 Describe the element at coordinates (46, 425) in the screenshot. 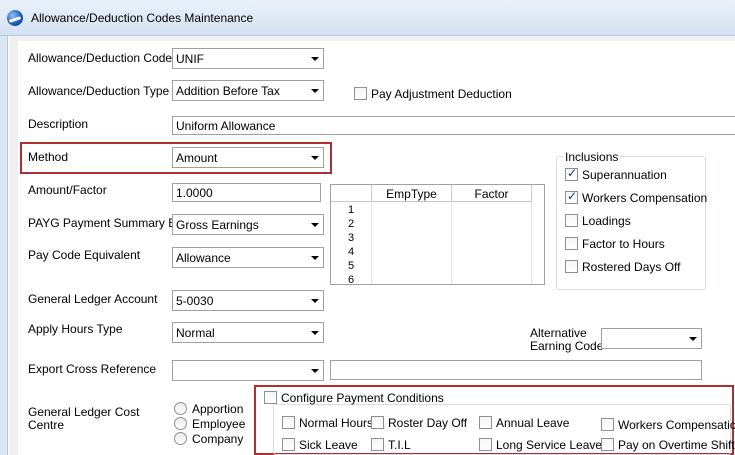

I see `gl-centre-label-line-2: Centre` at that location.